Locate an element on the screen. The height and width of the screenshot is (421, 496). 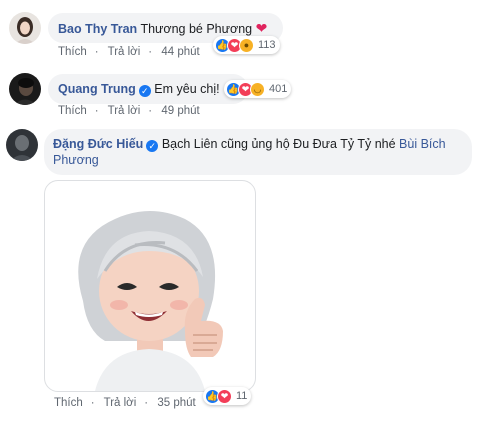
mention-link: Phương is located at coordinates (76, 160).